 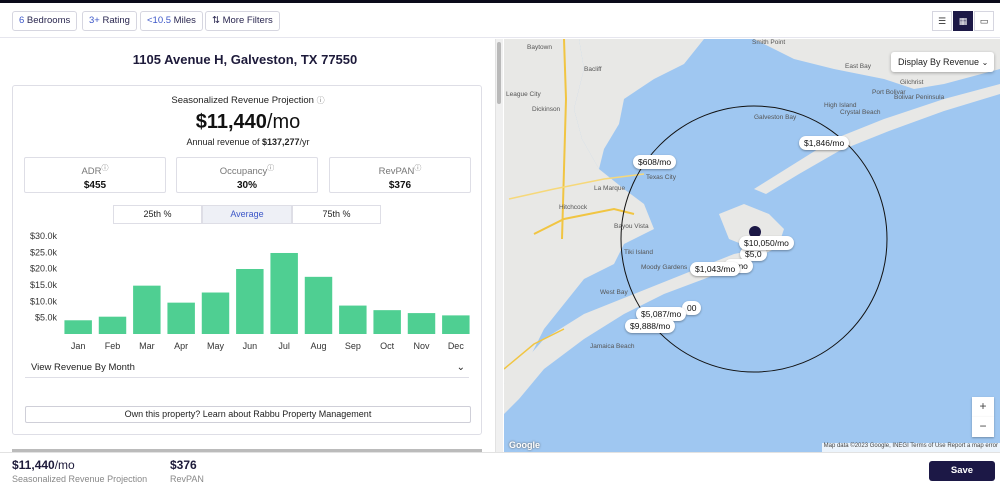 What do you see at coordinates (45, 21) in the screenshot?
I see `bedrooms-filter: 6 Bedrooms` at bounding box center [45, 21].